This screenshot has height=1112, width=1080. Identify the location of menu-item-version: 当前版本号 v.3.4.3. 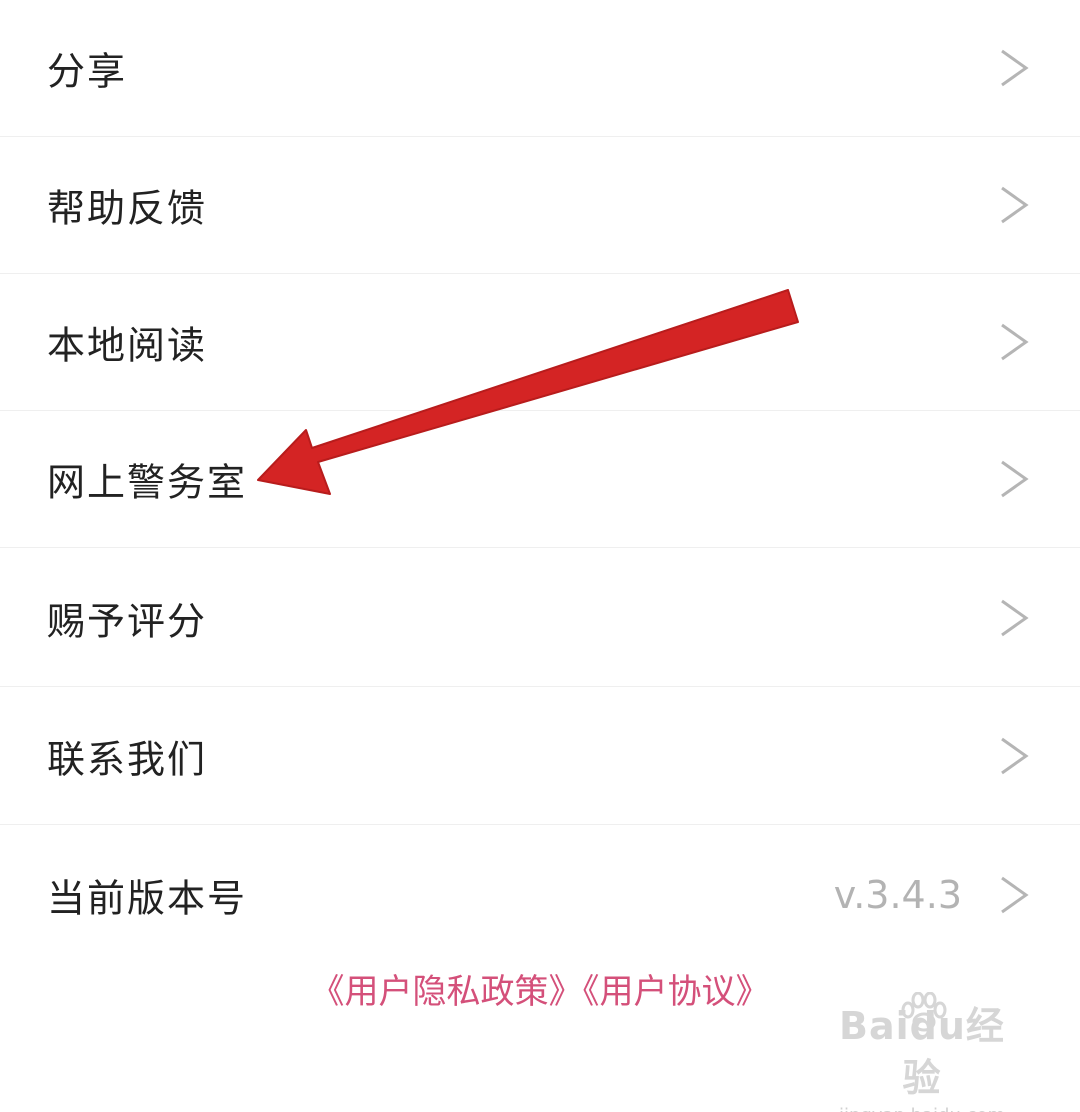
(540, 894).